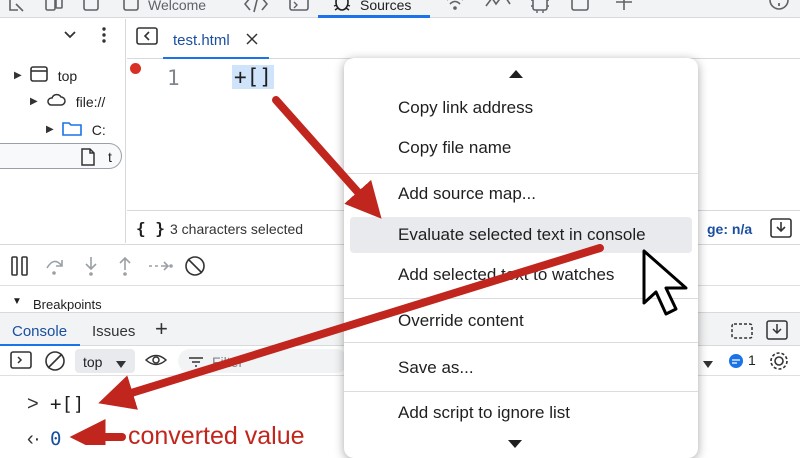  I want to click on step-icon, so click(161, 268).